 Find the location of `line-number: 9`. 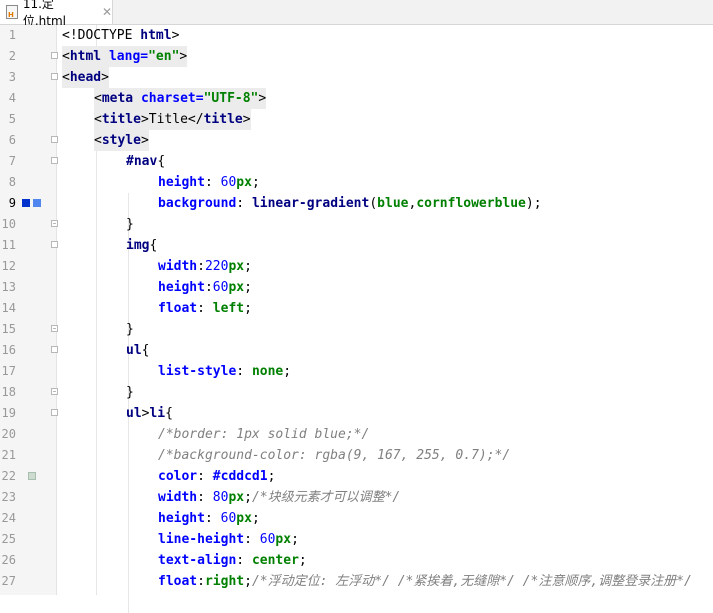

line-number: 9 is located at coordinates (12, 203).